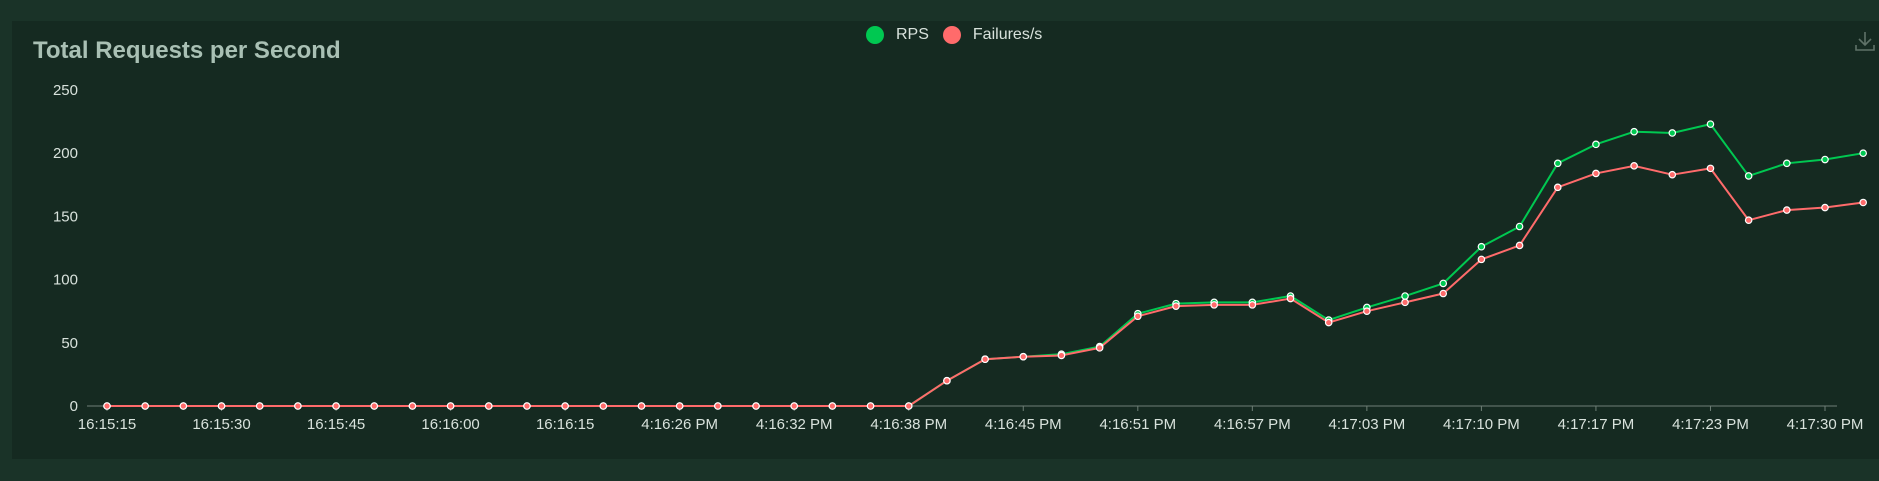 This screenshot has height=481, width=1879. Describe the element at coordinates (1252, 424) in the screenshot. I see `x-tick-label: 4:16:57 PM` at that location.